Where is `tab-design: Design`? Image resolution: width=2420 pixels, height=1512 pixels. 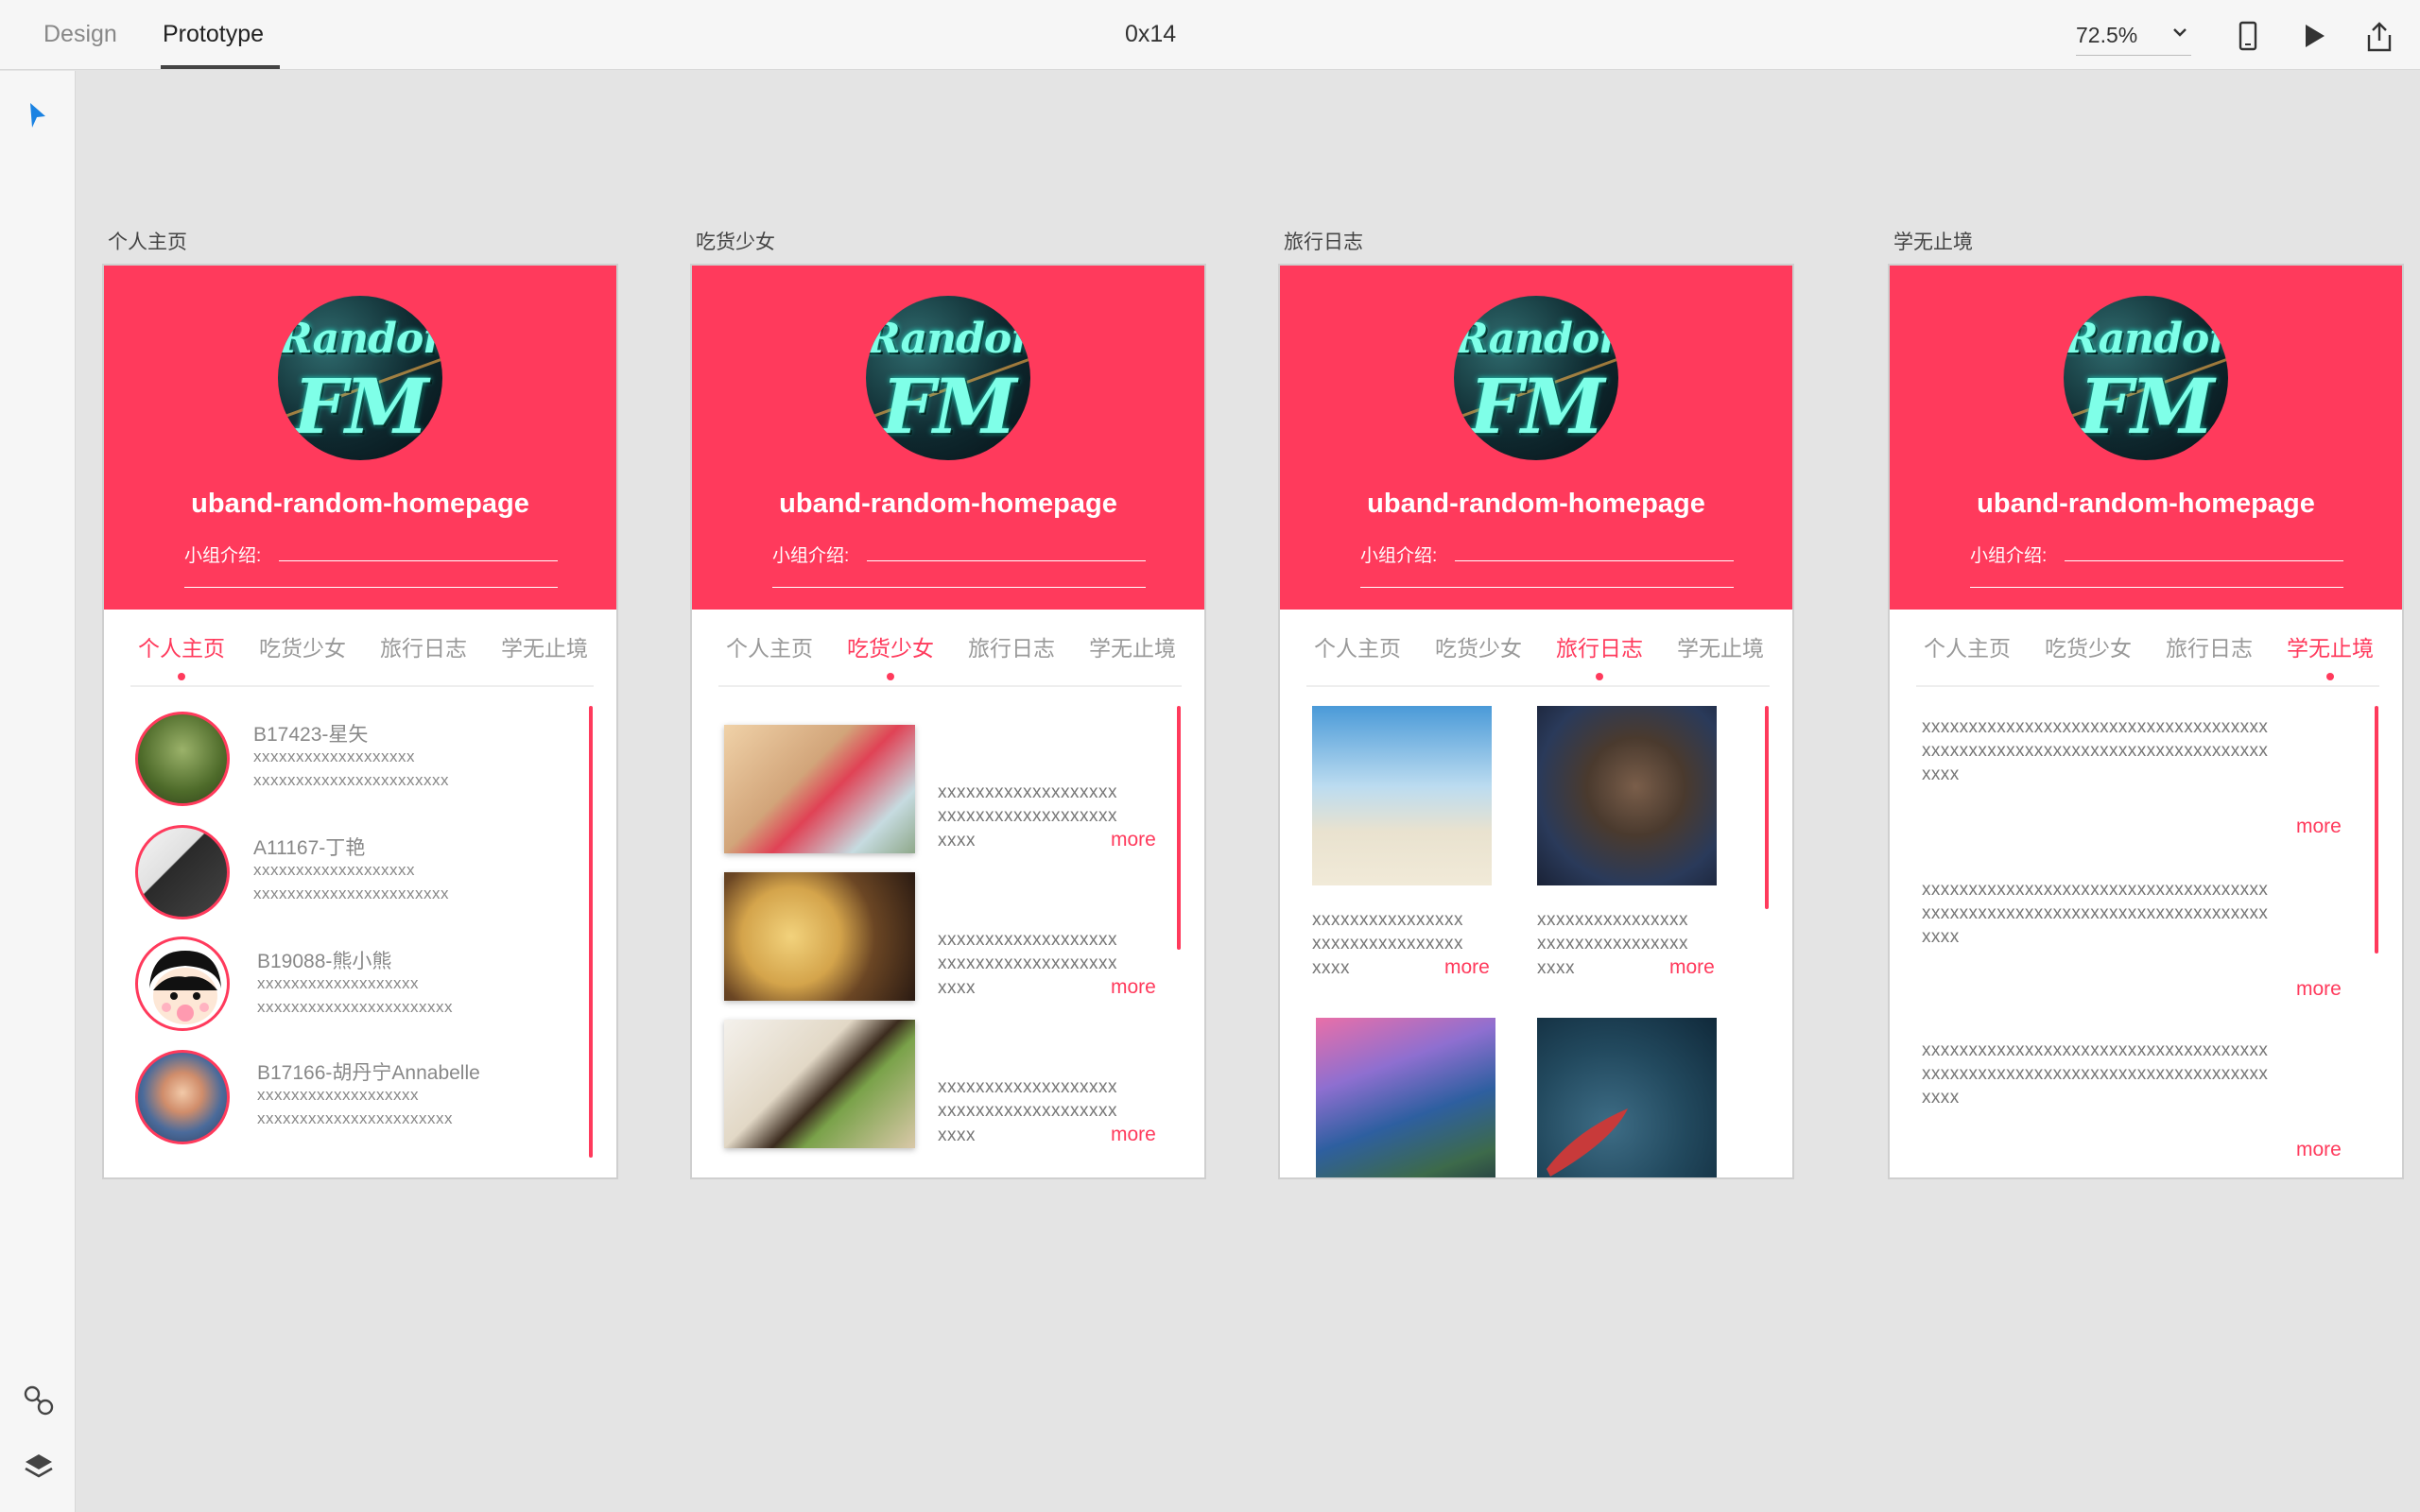
tab-design: Design is located at coordinates (80, 34).